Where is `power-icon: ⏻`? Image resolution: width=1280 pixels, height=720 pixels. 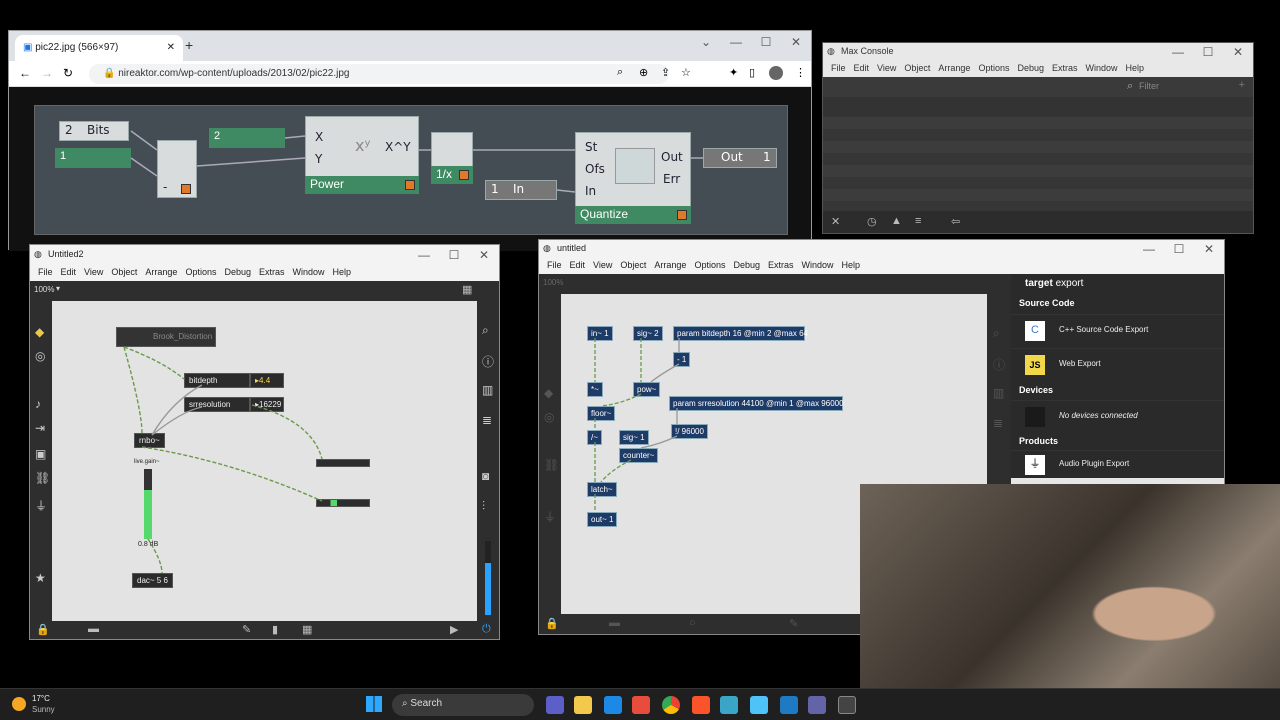
power-icon: ⏻ is located at coordinates (486, 629).